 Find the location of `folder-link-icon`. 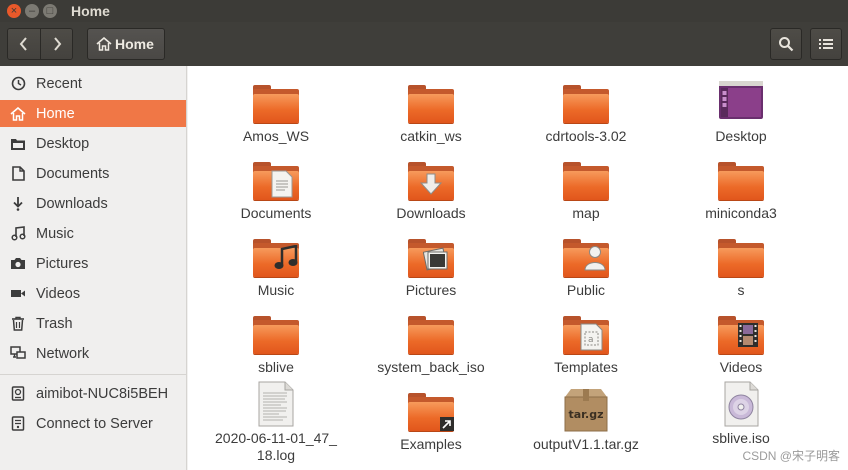

folder-link-icon is located at coordinates (431, 410).